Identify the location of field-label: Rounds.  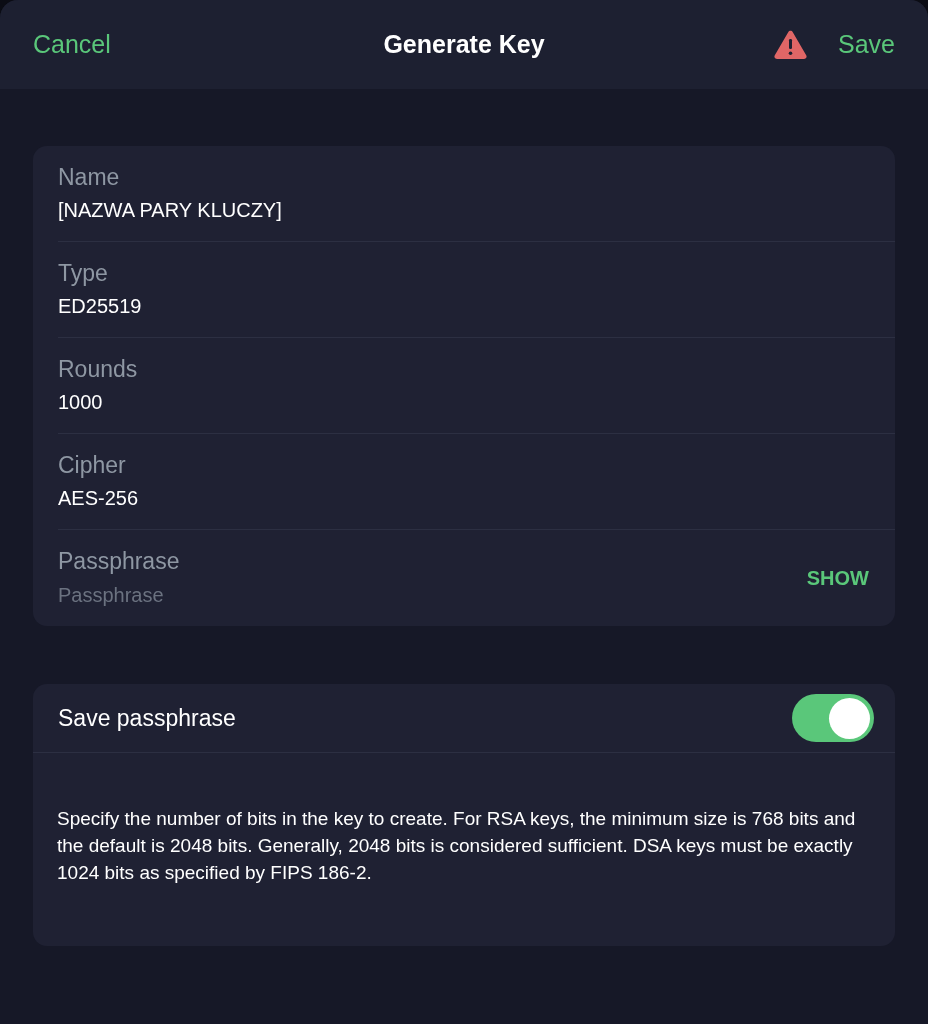
(98, 369).